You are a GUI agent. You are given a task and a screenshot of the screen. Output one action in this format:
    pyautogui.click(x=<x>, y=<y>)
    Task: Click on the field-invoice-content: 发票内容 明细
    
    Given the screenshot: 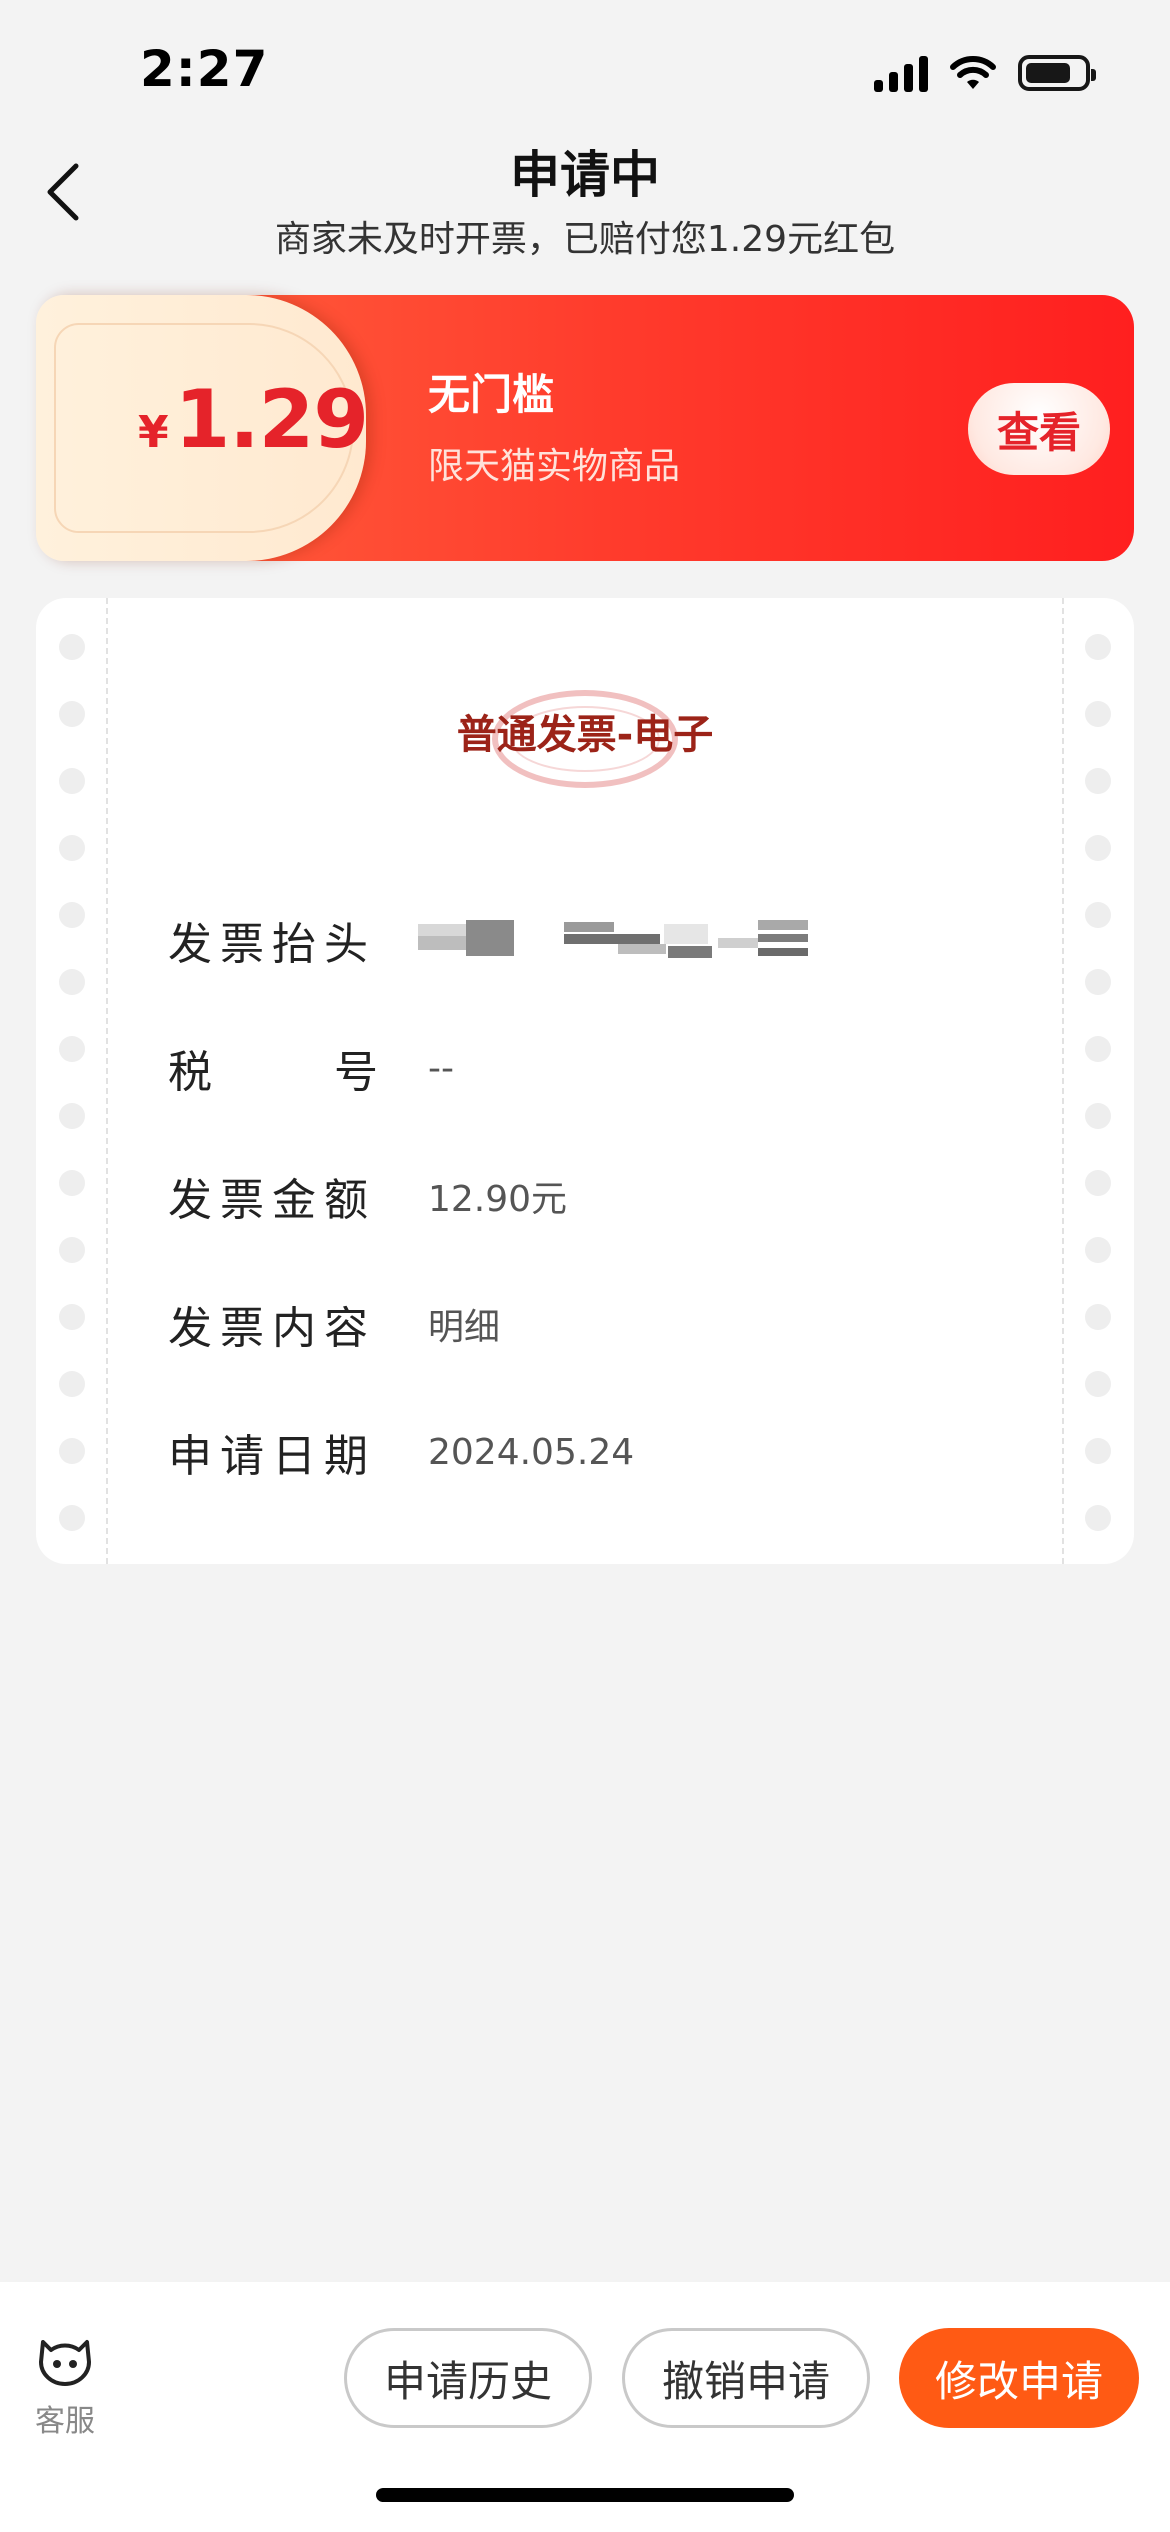 What is the action you would take?
    pyautogui.click(x=334, y=1324)
    